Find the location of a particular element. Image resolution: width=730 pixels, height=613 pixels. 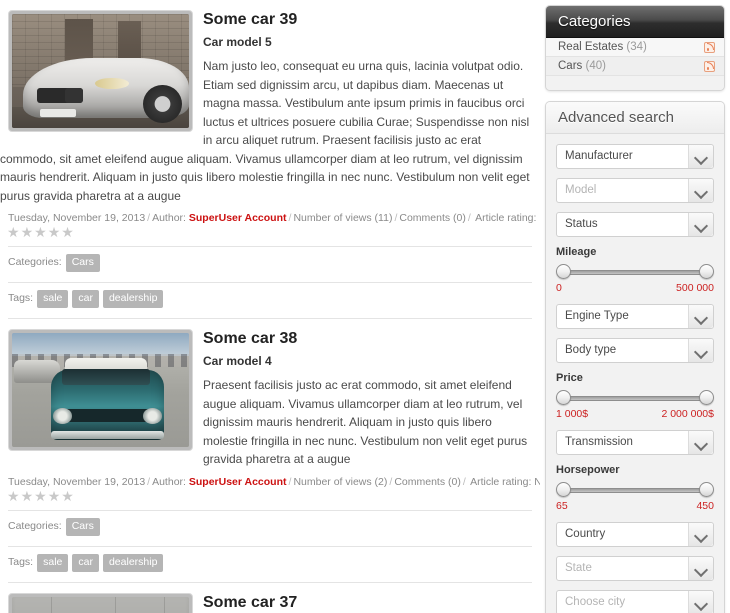

category-label: Real Estates is located at coordinates (591, 47).